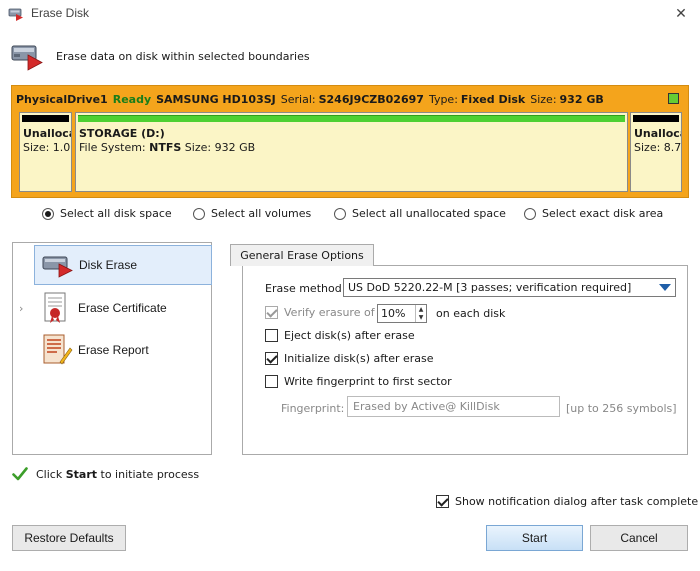 Image resolution: width=700 pixels, height=571 pixels. Describe the element at coordinates (60, 13) in the screenshot. I see `window-title: Erase Disk` at that location.